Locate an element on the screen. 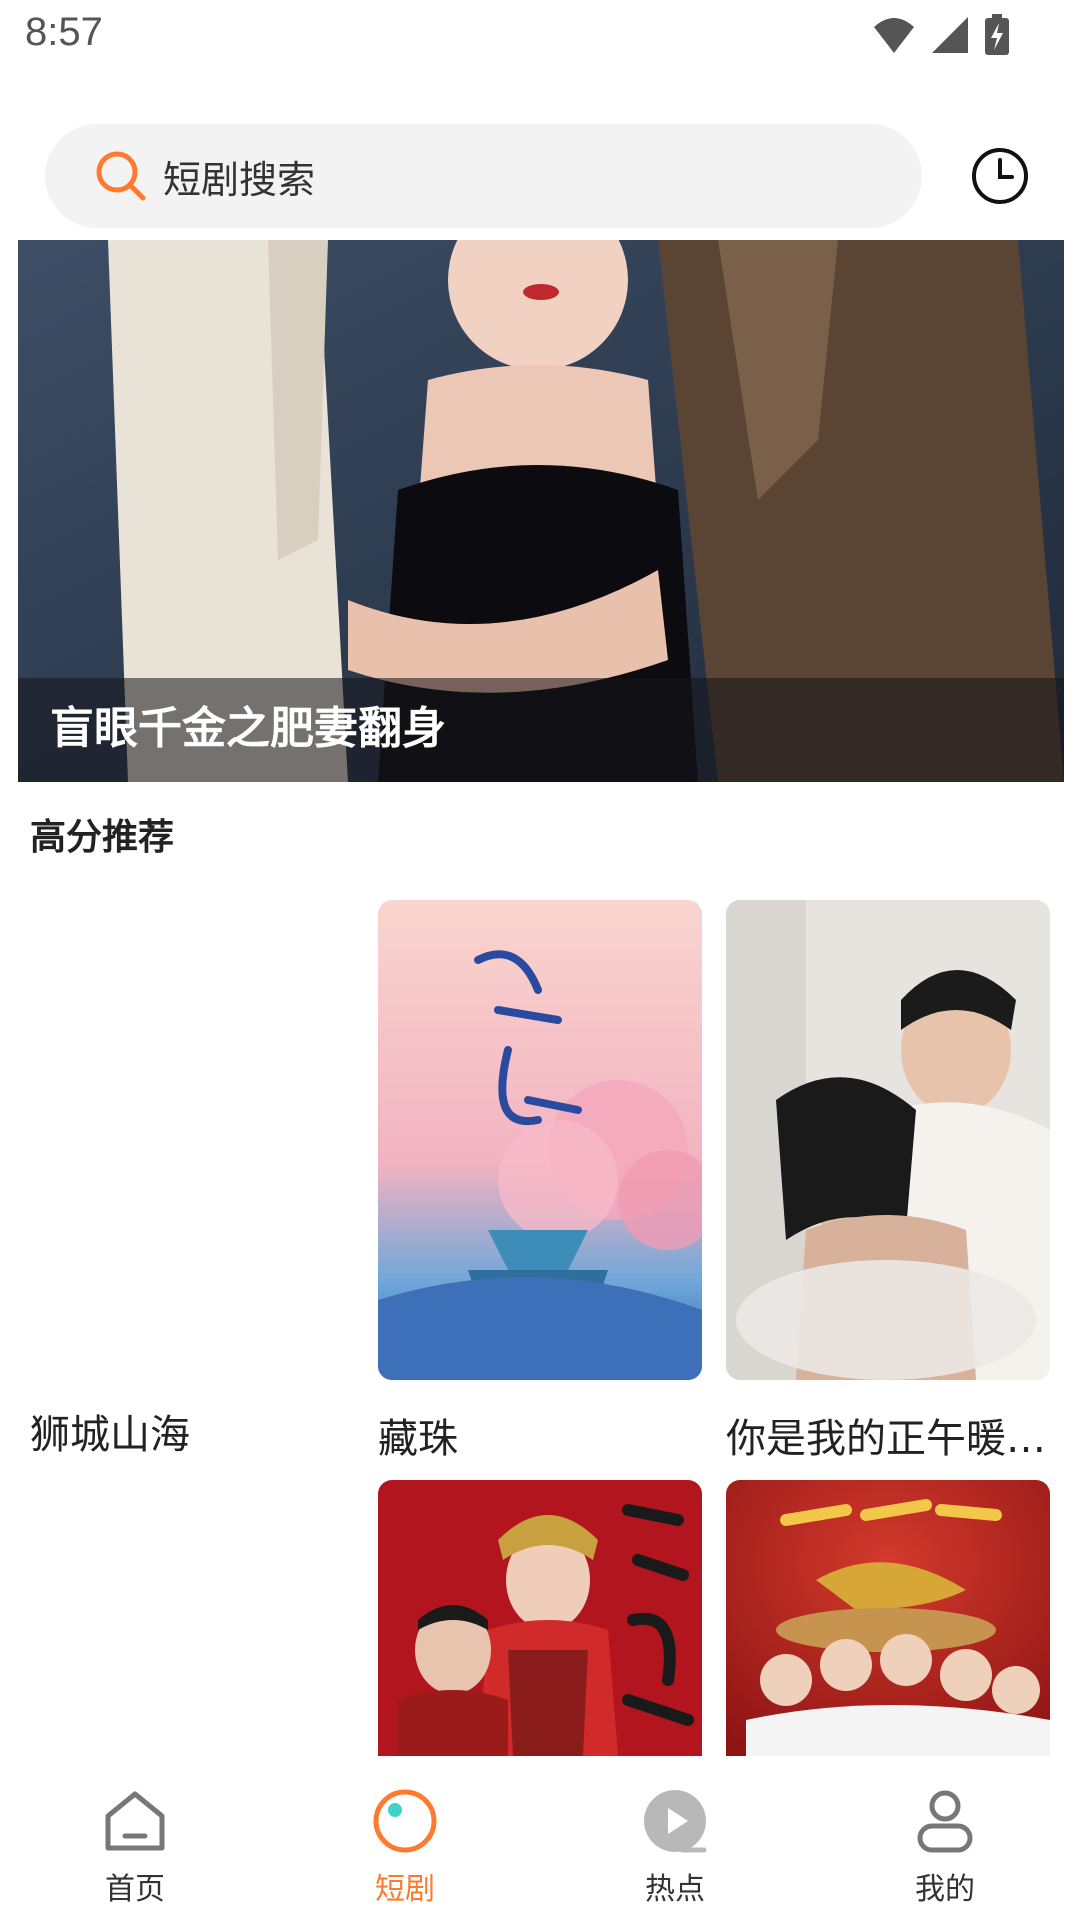 The image size is (1080, 1920). profile-icon is located at coordinates (945, 1821).